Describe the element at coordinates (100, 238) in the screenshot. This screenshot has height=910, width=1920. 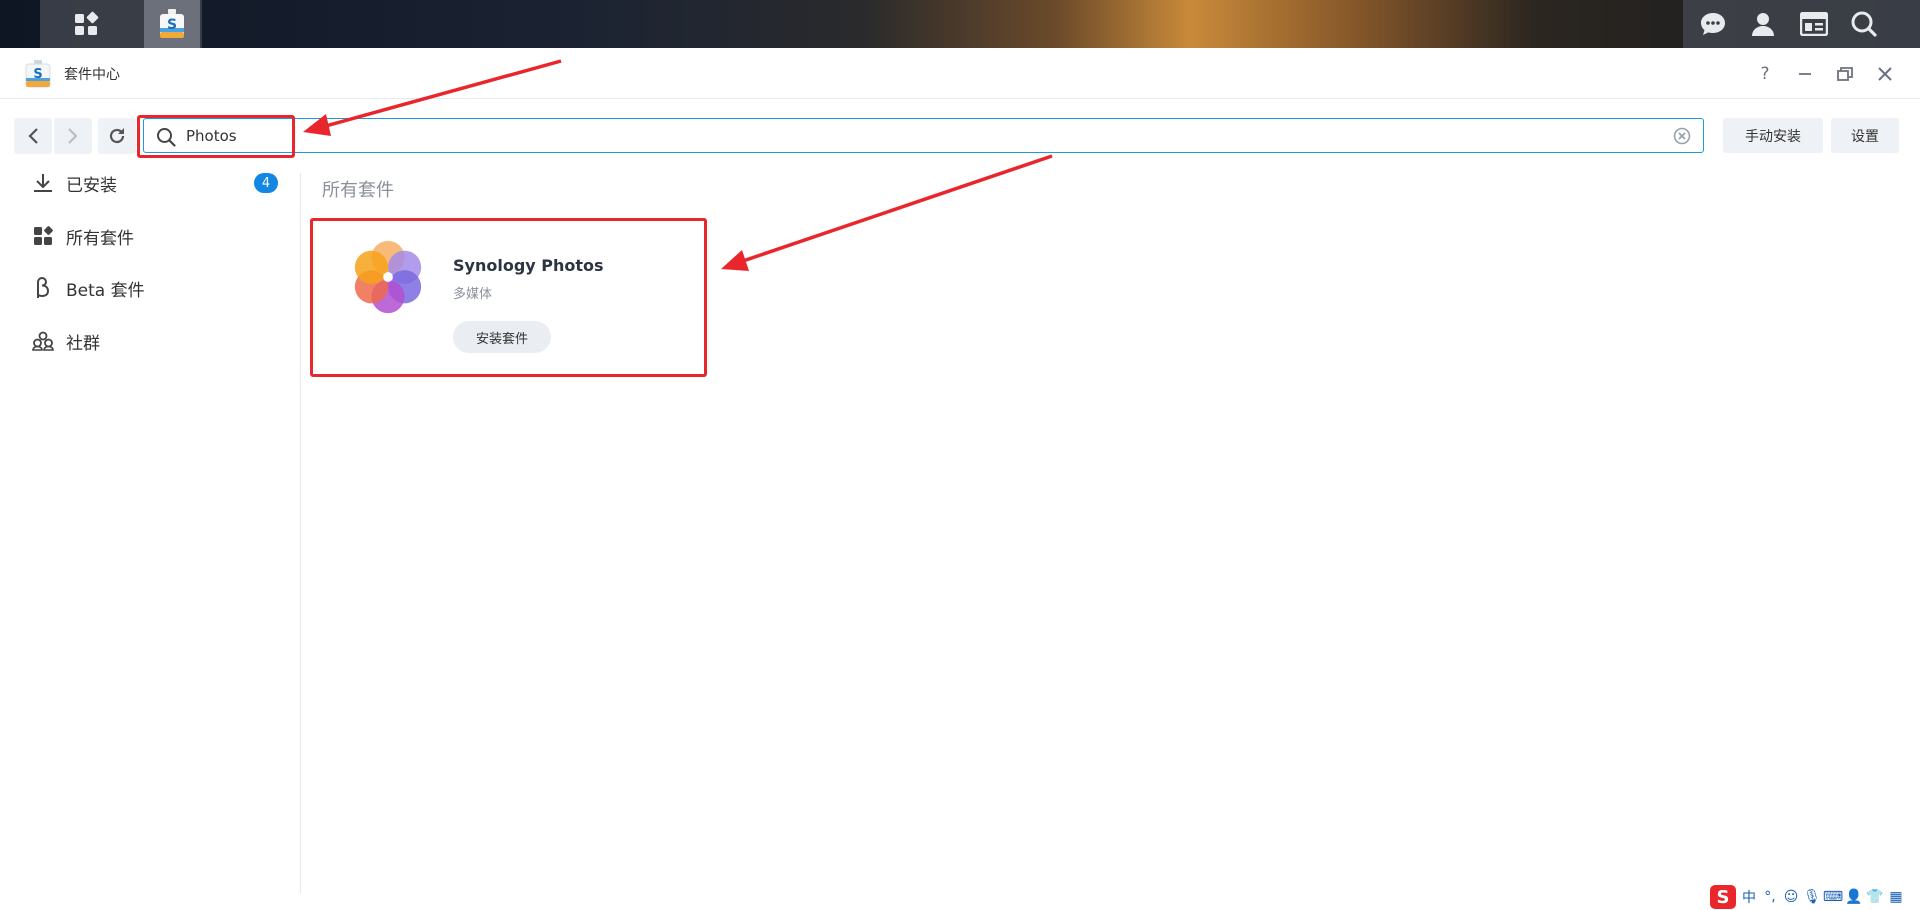
I see `sidebar-item-label: 所有套件` at that location.